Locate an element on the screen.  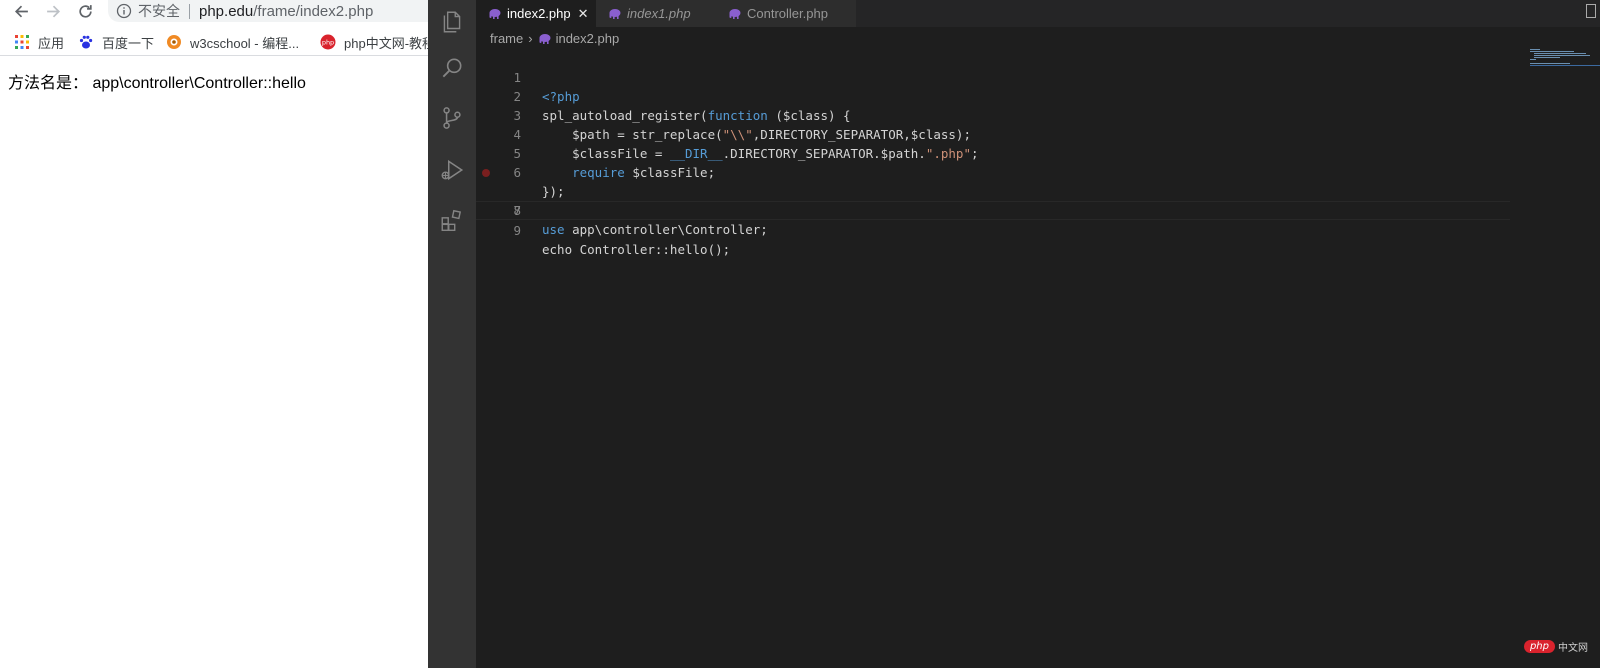
code-line-current: 9 echo Controller::hello(); is located at coordinates (993, 229).